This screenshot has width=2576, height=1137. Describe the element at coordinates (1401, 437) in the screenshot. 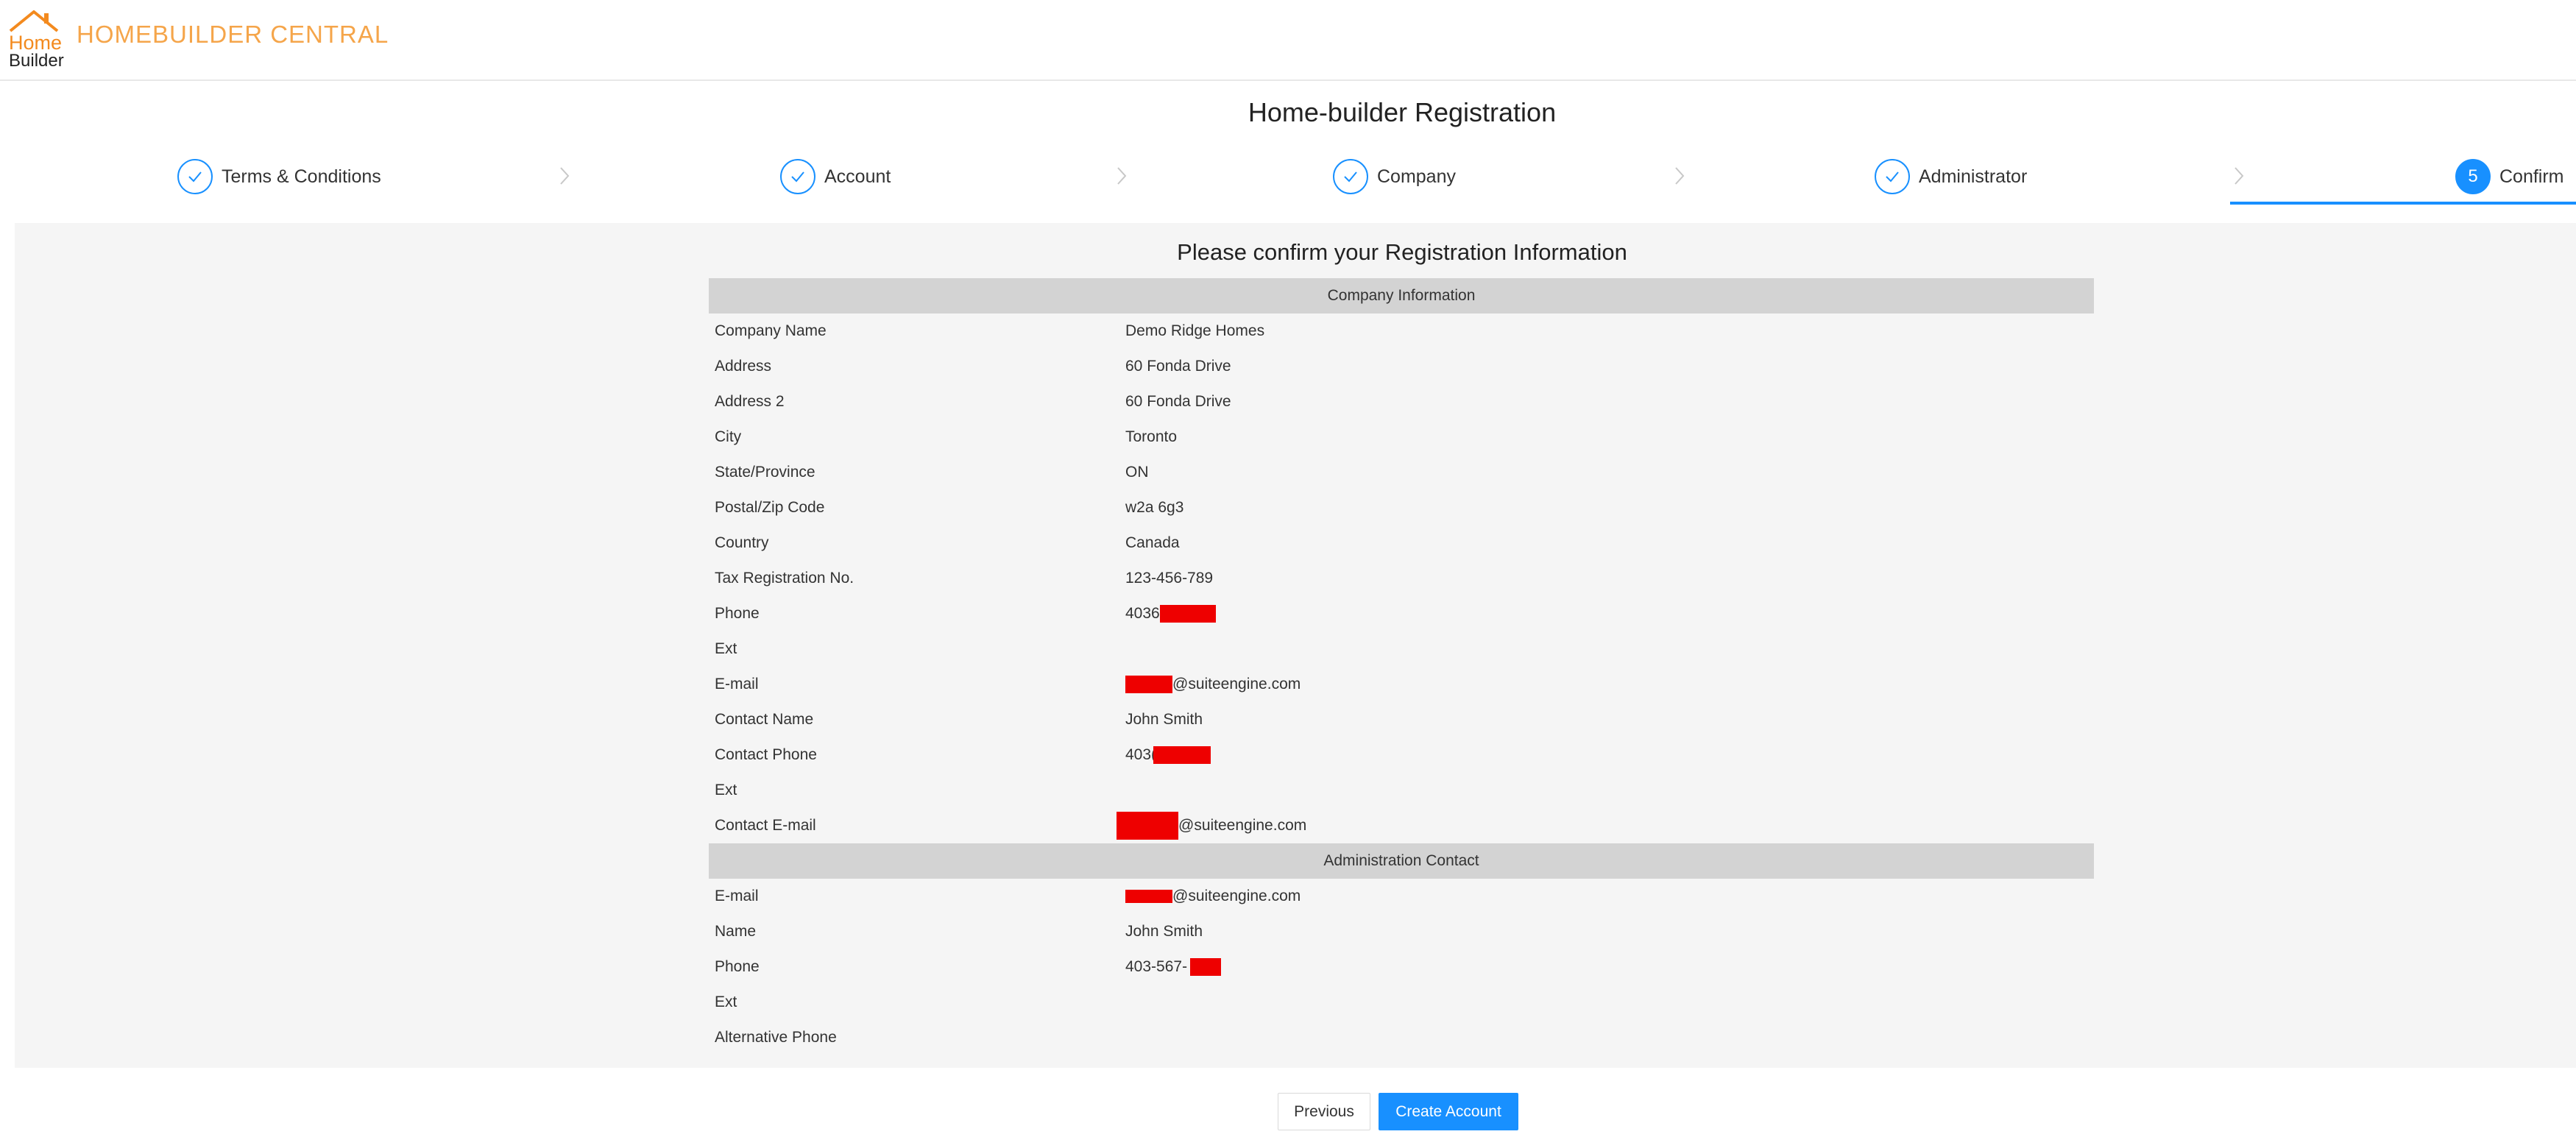

I see `table-row: City Toronto` at that location.